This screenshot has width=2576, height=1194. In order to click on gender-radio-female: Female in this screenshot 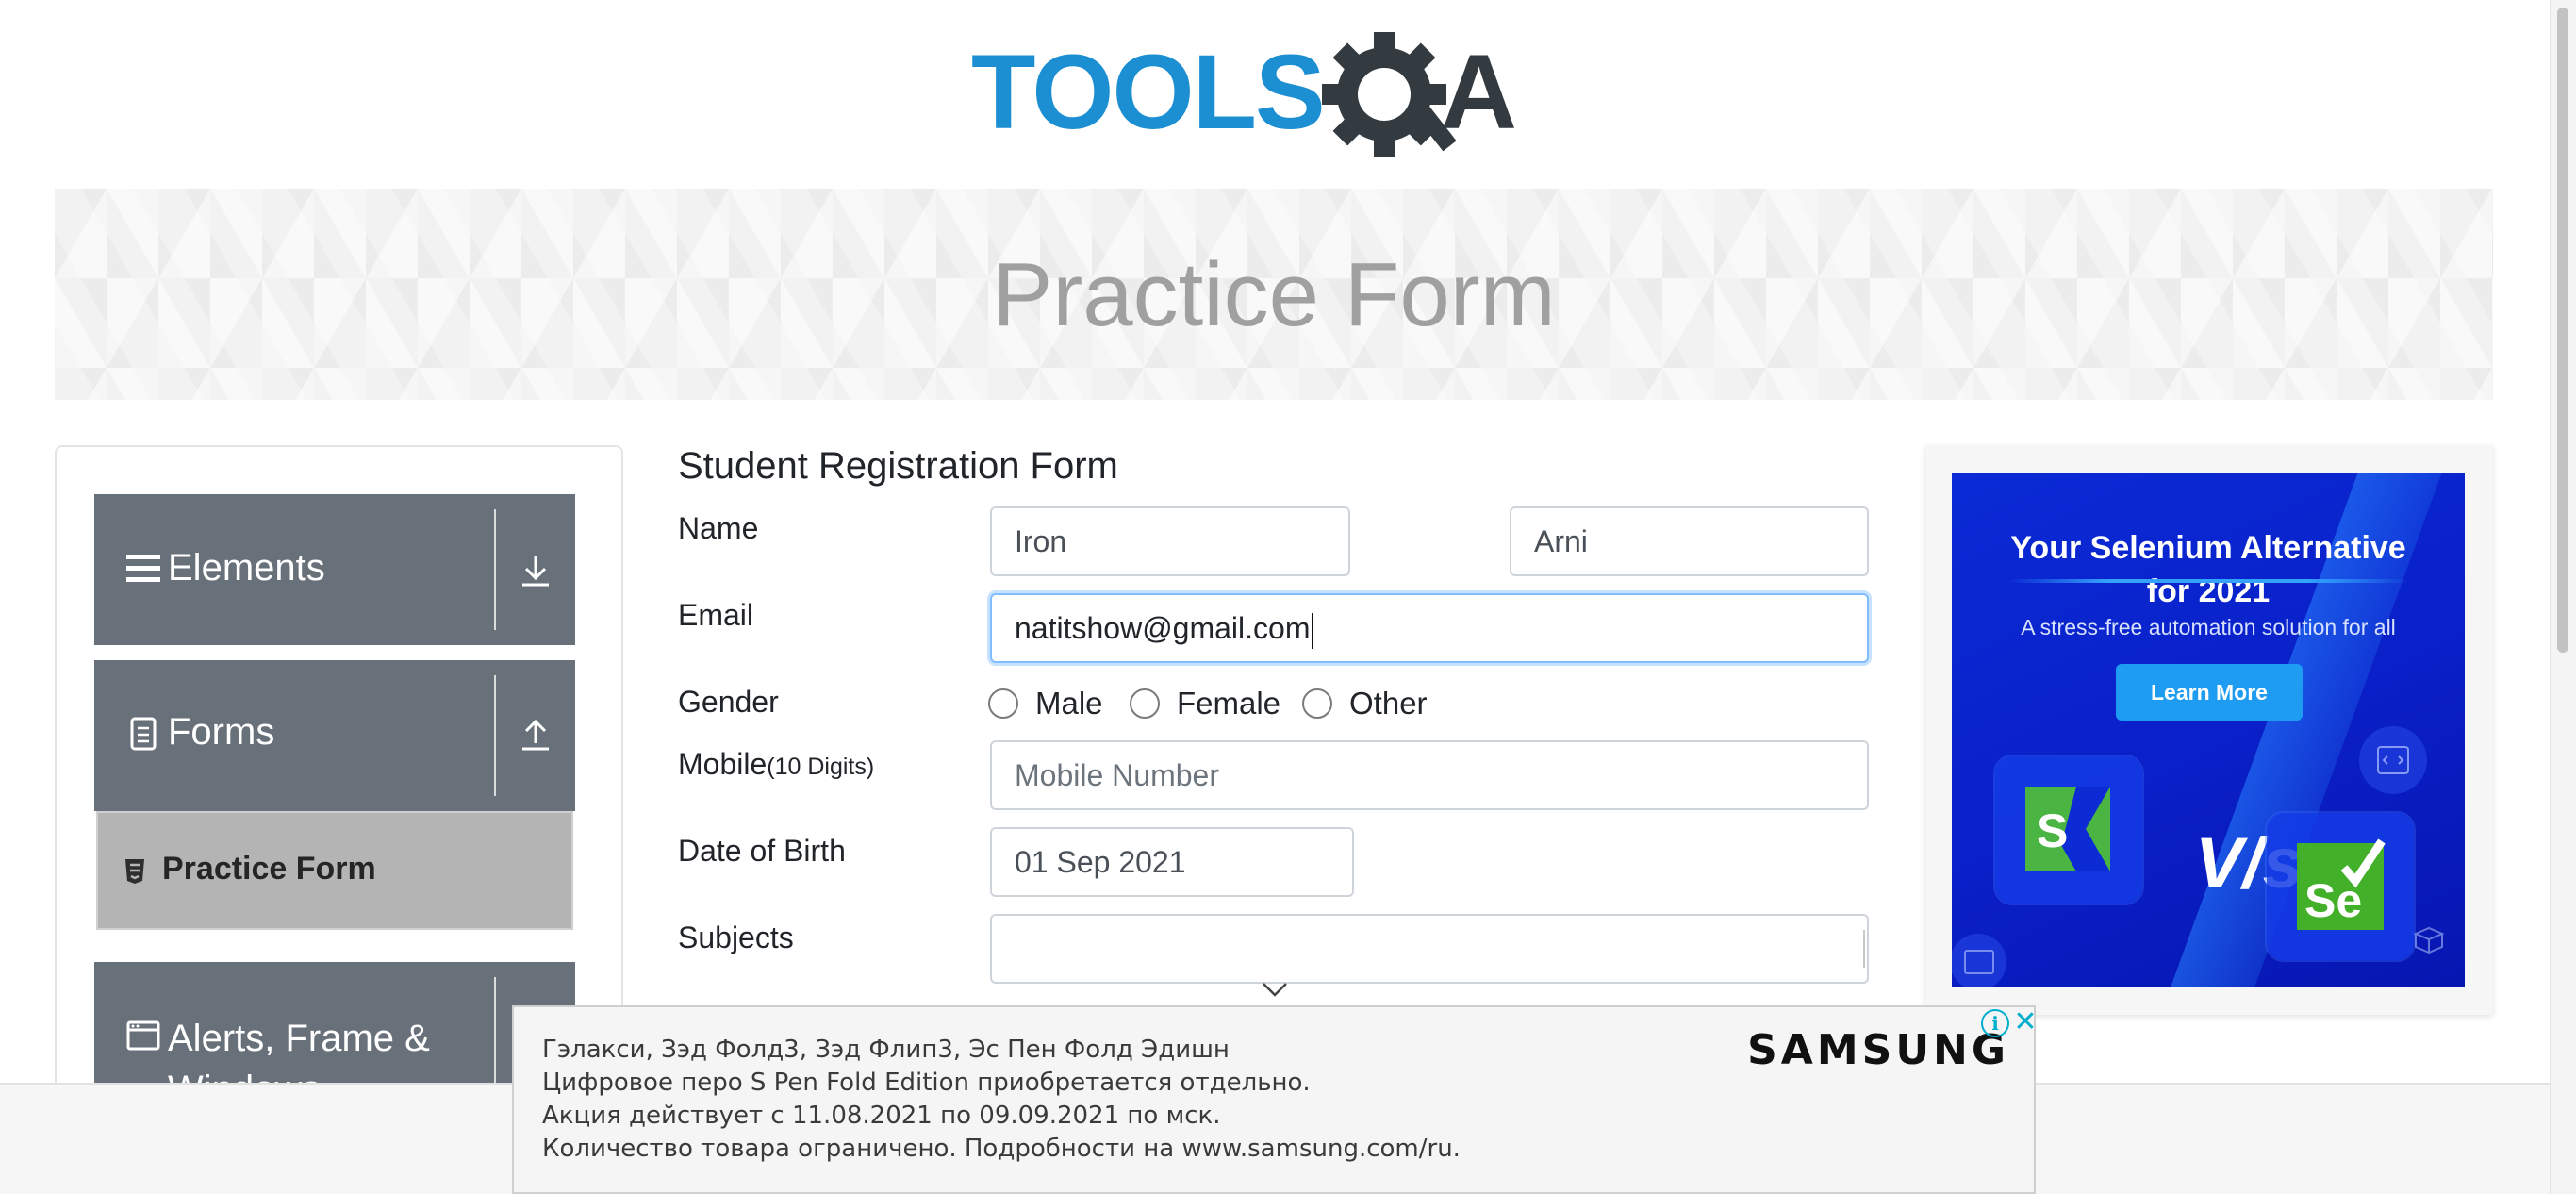, I will do `click(1205, 703)`.